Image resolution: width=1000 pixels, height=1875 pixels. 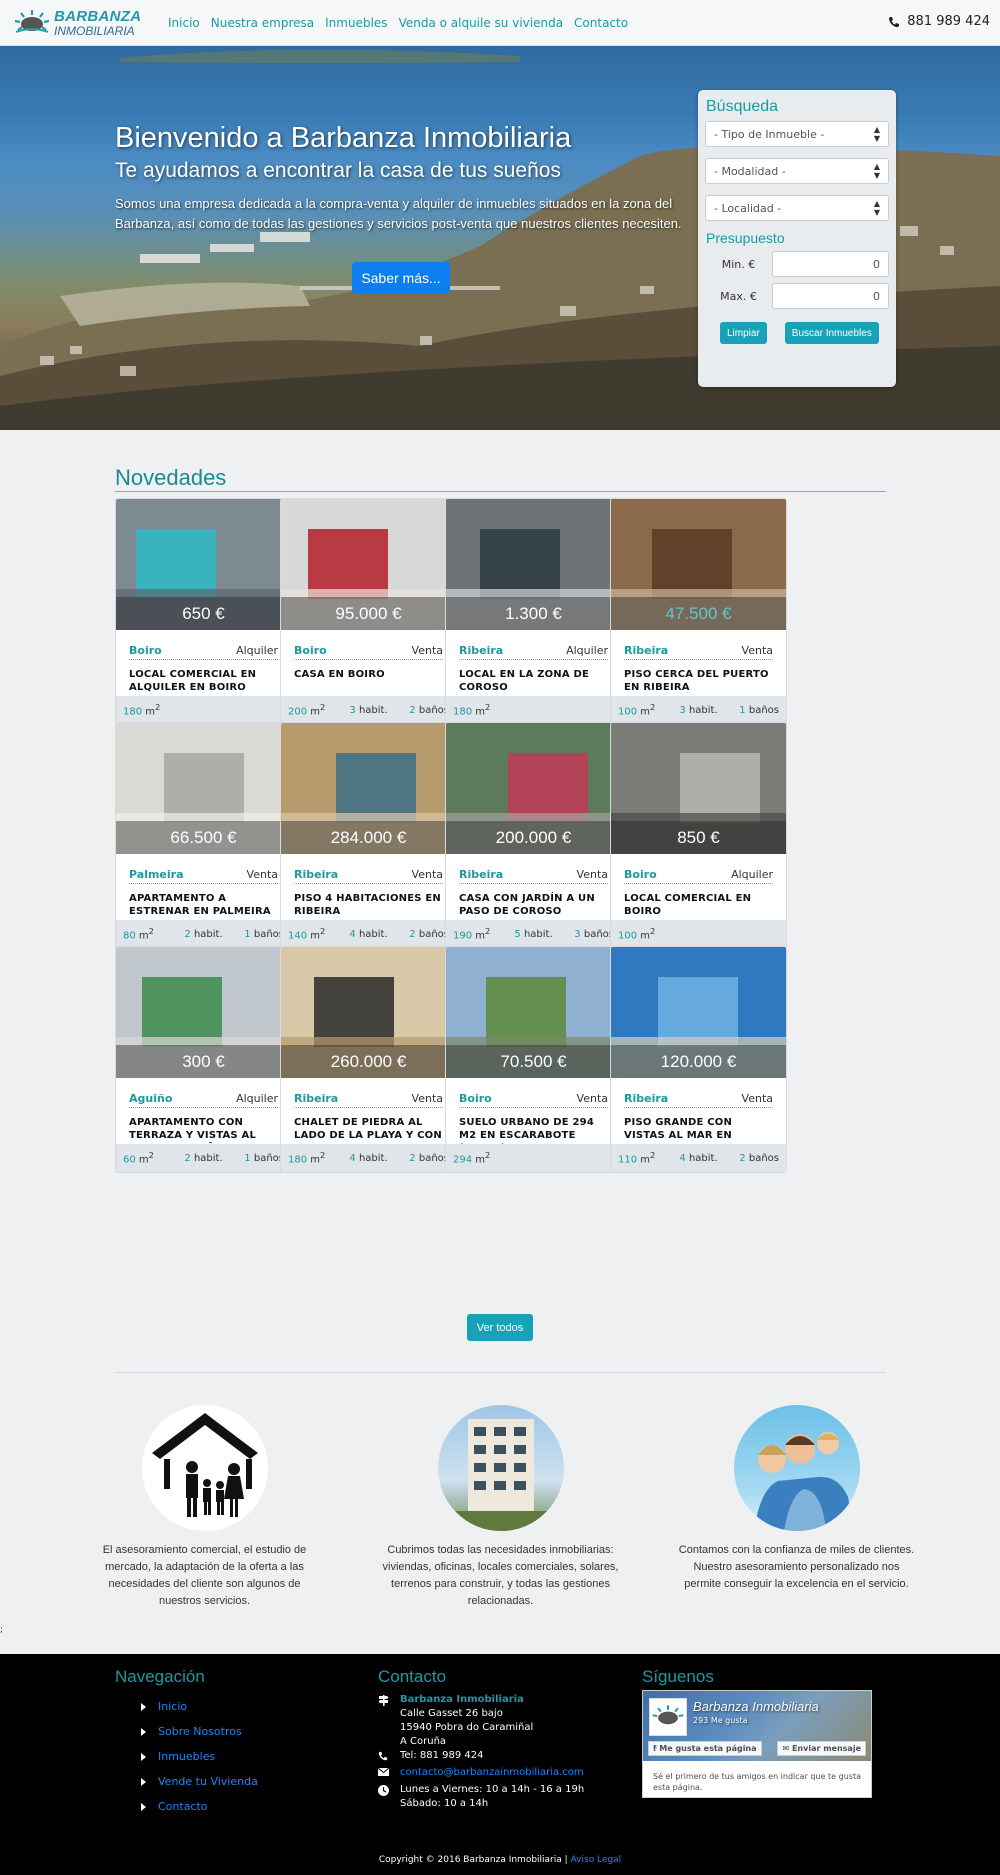 What do you see at coordinates (203, 1158) in the screenshot?
I see `property-details: 60 m2 2 habit. 1 baños` at bounding box center [203, 1158].